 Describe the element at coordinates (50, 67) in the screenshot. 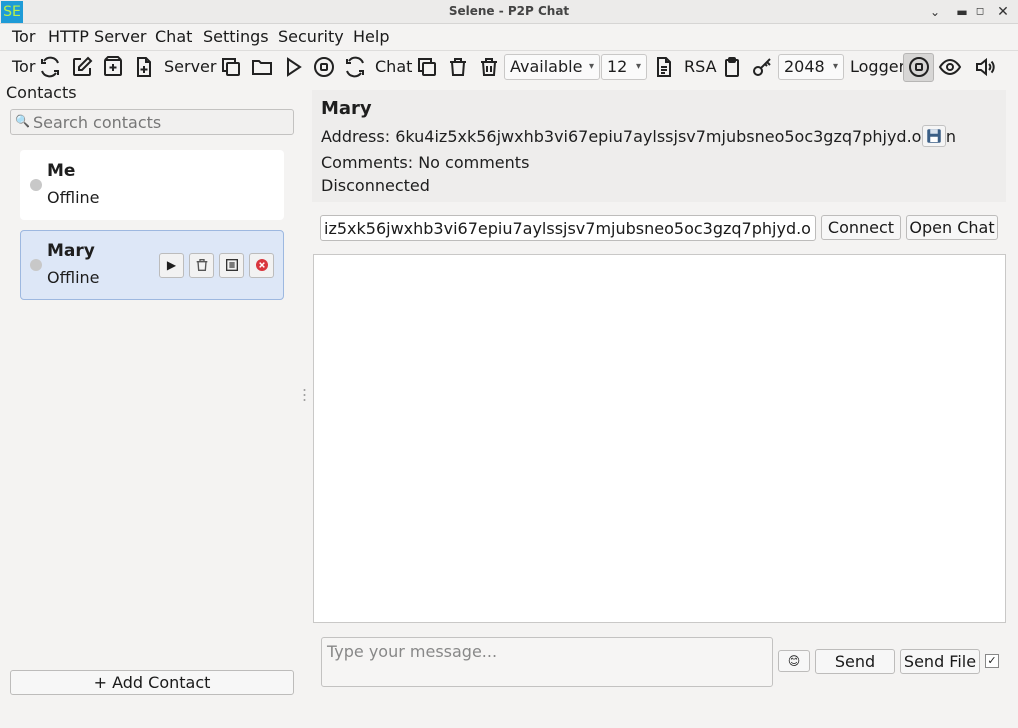

I see `refresh-icon` at that location.